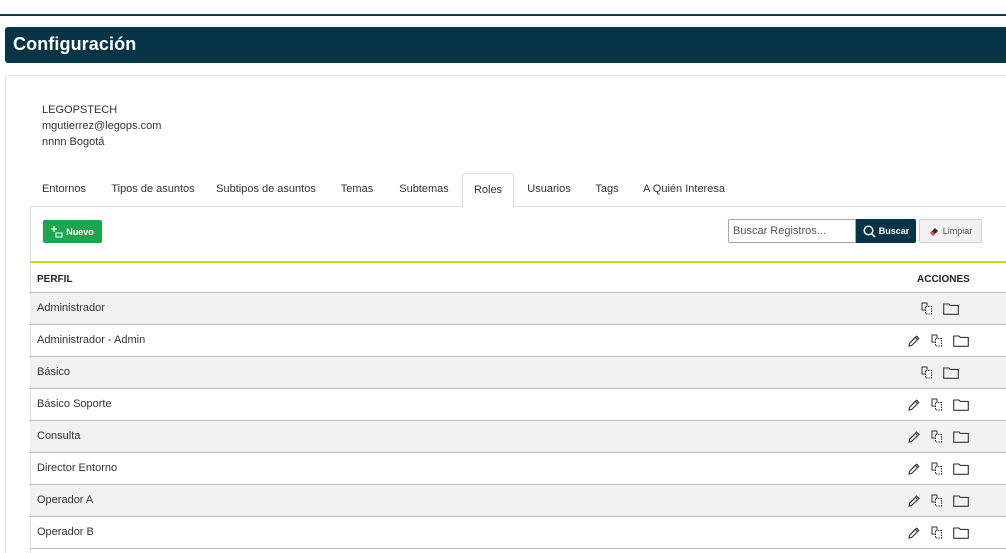 This screenshot has width=1006, height=553. What do you see at coordinates (684, 189) in the screenshot?
I see `tab-a-quien-interesa: A Quién Interesa` at bounding box center [684, 189].